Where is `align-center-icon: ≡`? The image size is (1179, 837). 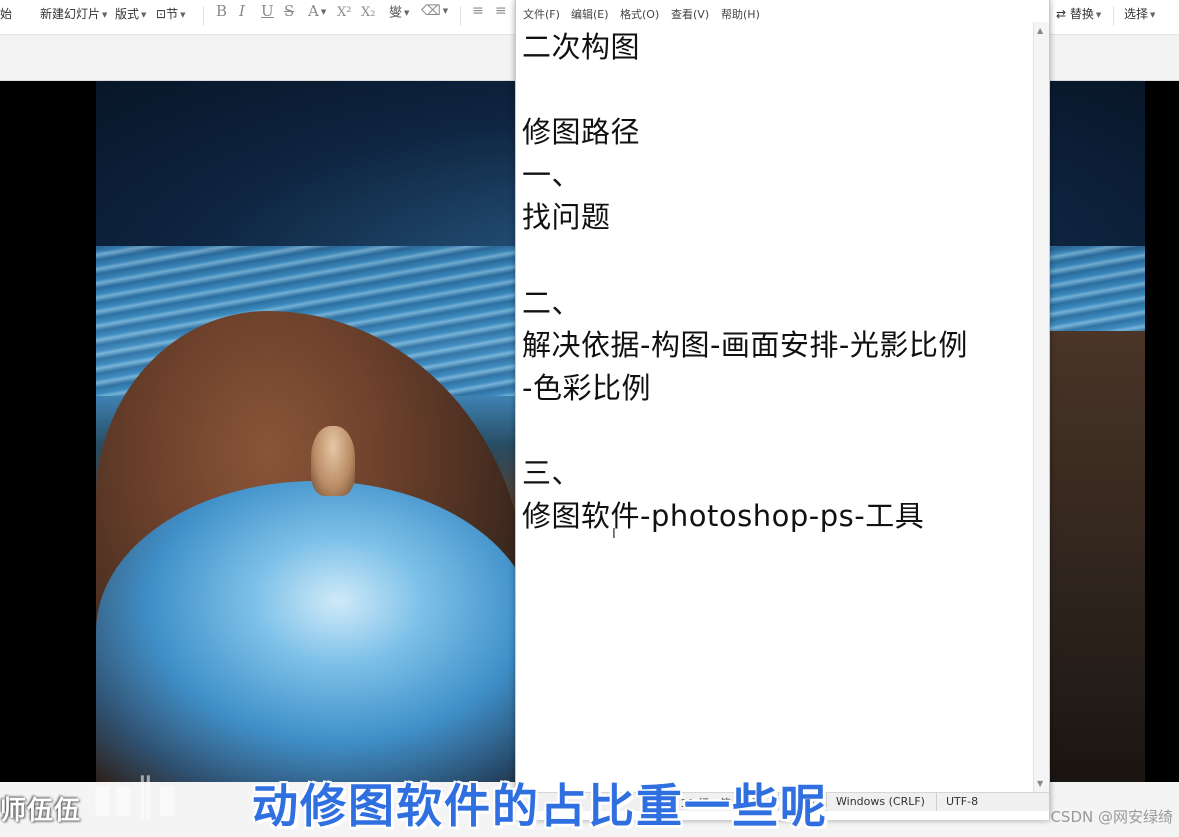
align-center-icon: ≡ is located at coordinates (501, 11).